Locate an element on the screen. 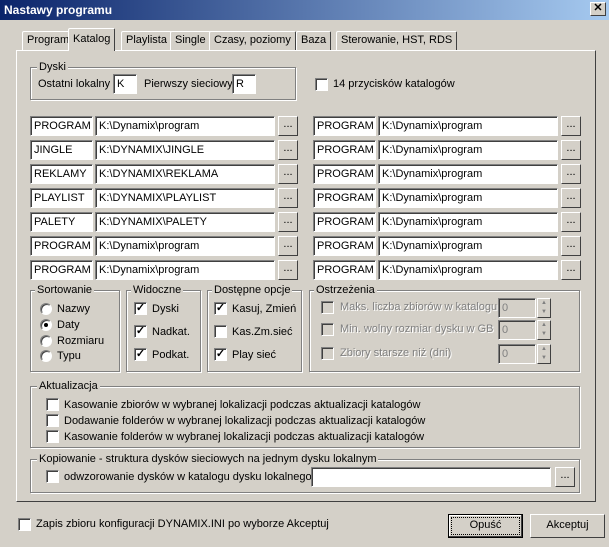 The height and width of the screenshot is (547, 609). warn-older-than-days-spinner: ▲ ▼ is located at coordinates (544, 354).